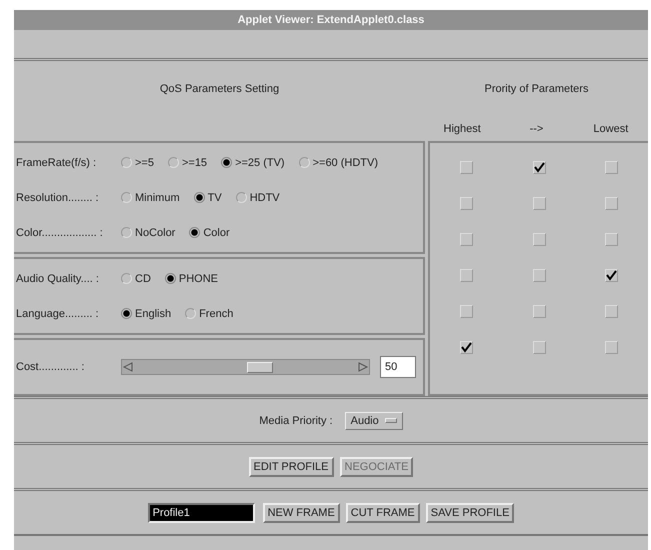  I want to click on radio-option: Minimum, so click(150, 198).